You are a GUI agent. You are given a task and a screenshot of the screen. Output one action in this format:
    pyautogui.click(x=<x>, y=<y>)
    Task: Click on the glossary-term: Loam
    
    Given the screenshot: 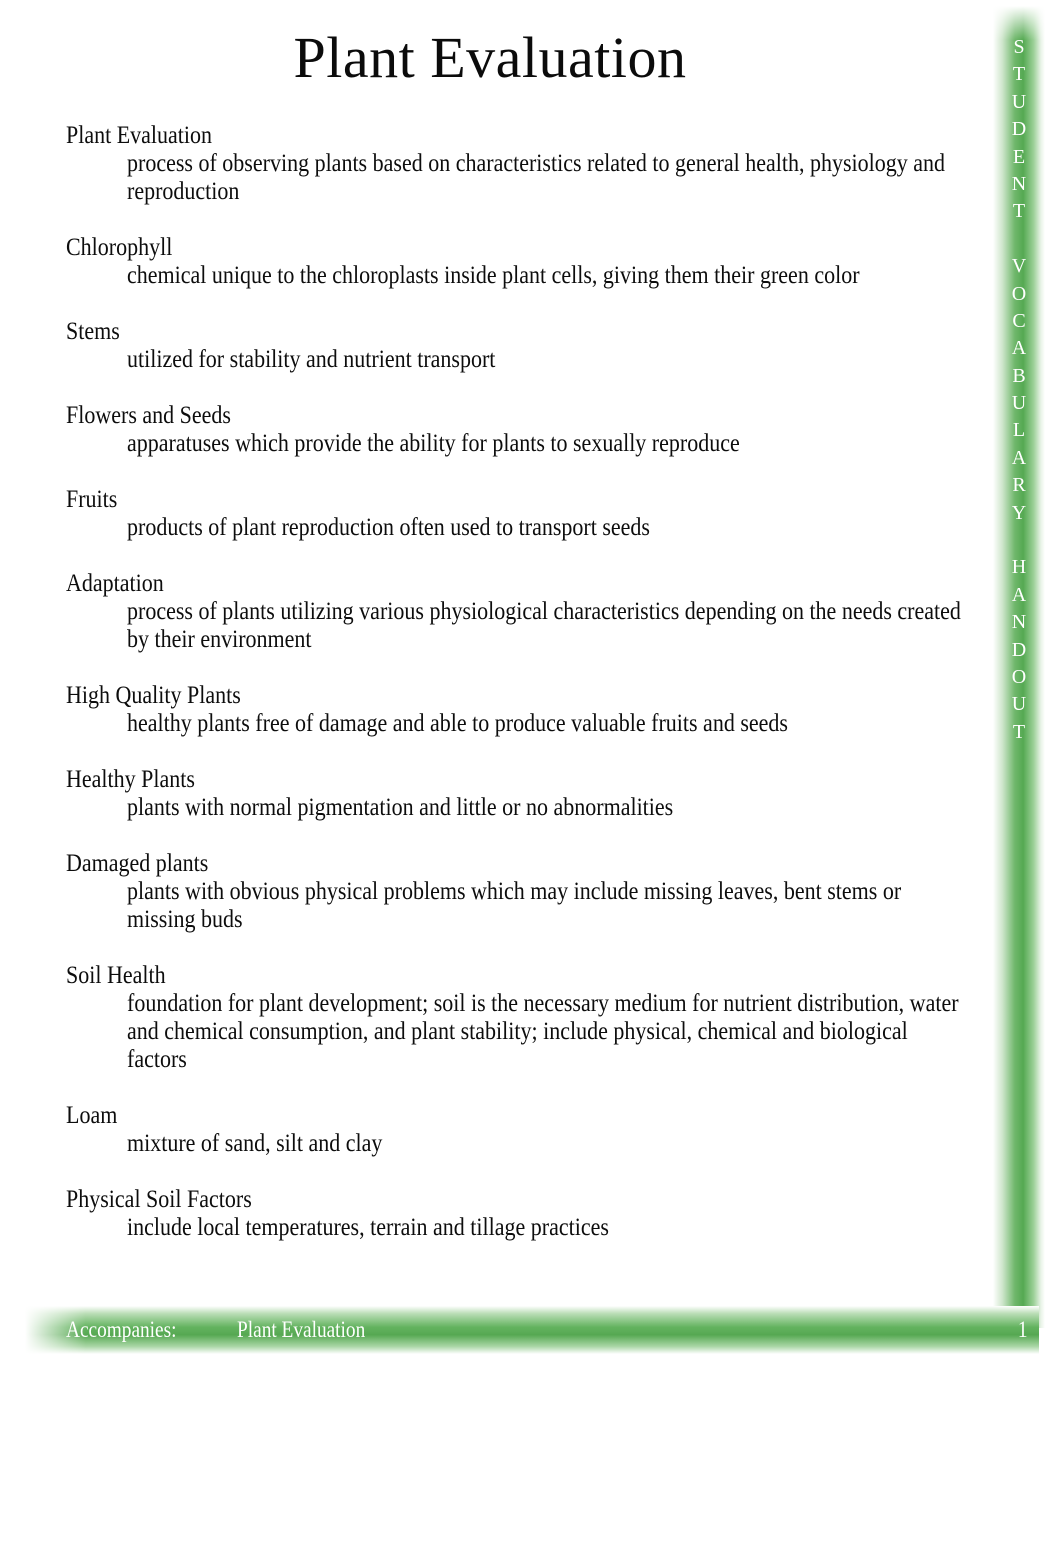 What is the action you would take?
    pyautogui.click(x=92, y=1115)
    